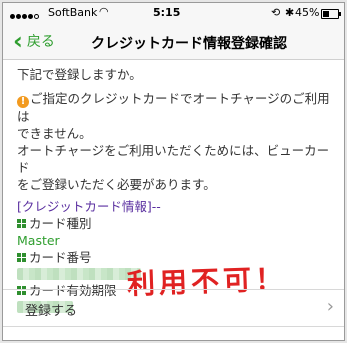 This screenshot has width=347, height=343. What do you see at coordinates (54, 133) in the screenshot?
I see `warning-line-2: できません。` at bounding box center [54, 133].